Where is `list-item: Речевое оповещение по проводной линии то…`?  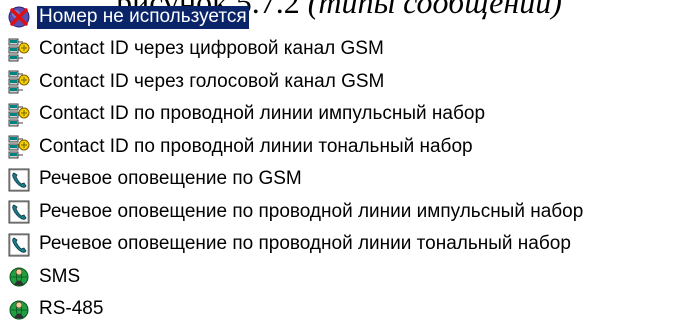
list-item: Речевое оповещение по проводной линии то… is located at coordinates (339, 245).